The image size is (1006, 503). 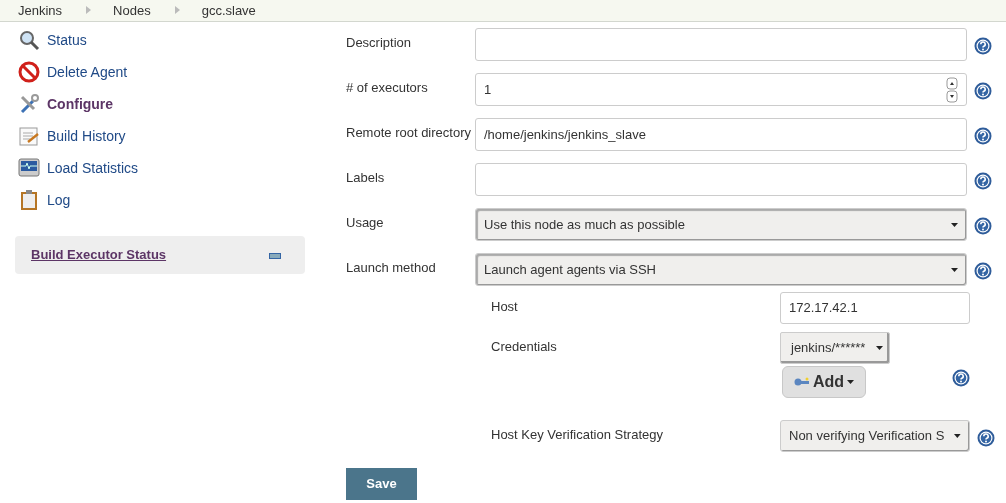 What do you see at coordinates (29, 40) in the screenshot?
I see `magnifier-icon` at bounding box center [29, 40].